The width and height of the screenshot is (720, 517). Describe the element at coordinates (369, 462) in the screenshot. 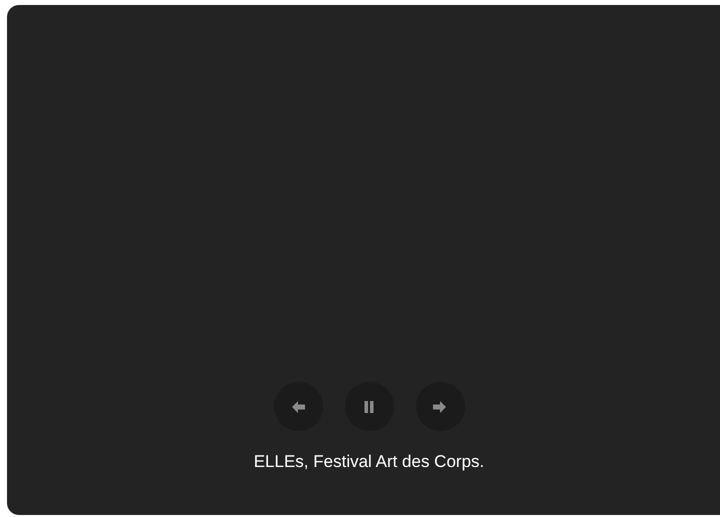

I see `slide-caption: ELLEs, Festival Art des Corps.` at that location.